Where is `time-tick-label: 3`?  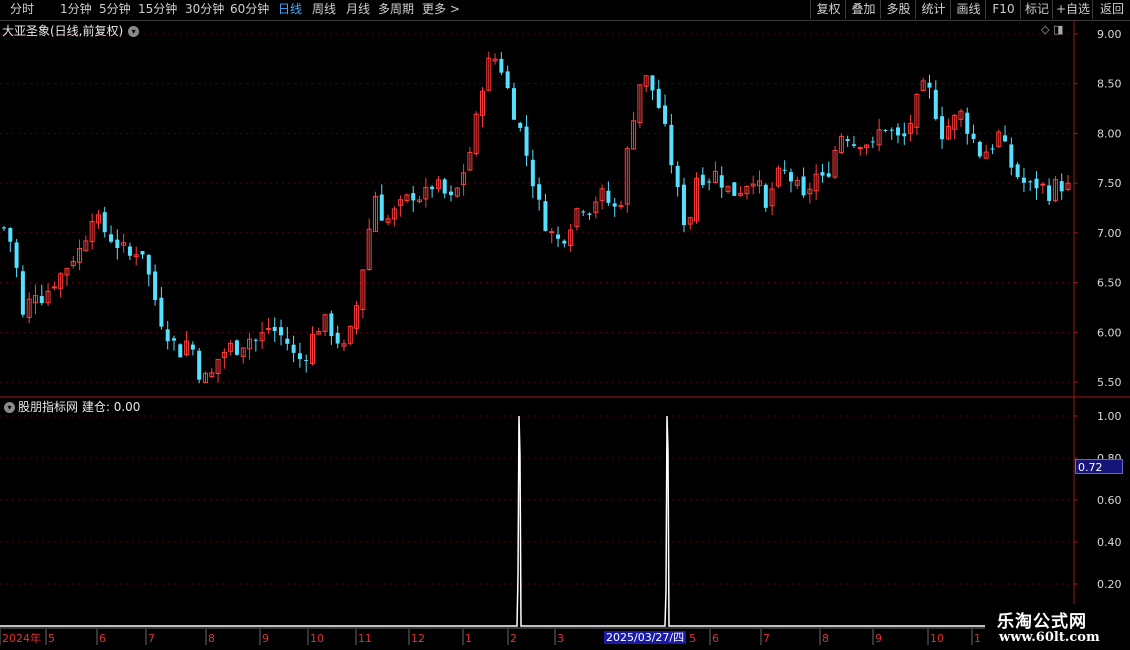 time-tick-label: 3 is located at coordinates (560, 638).